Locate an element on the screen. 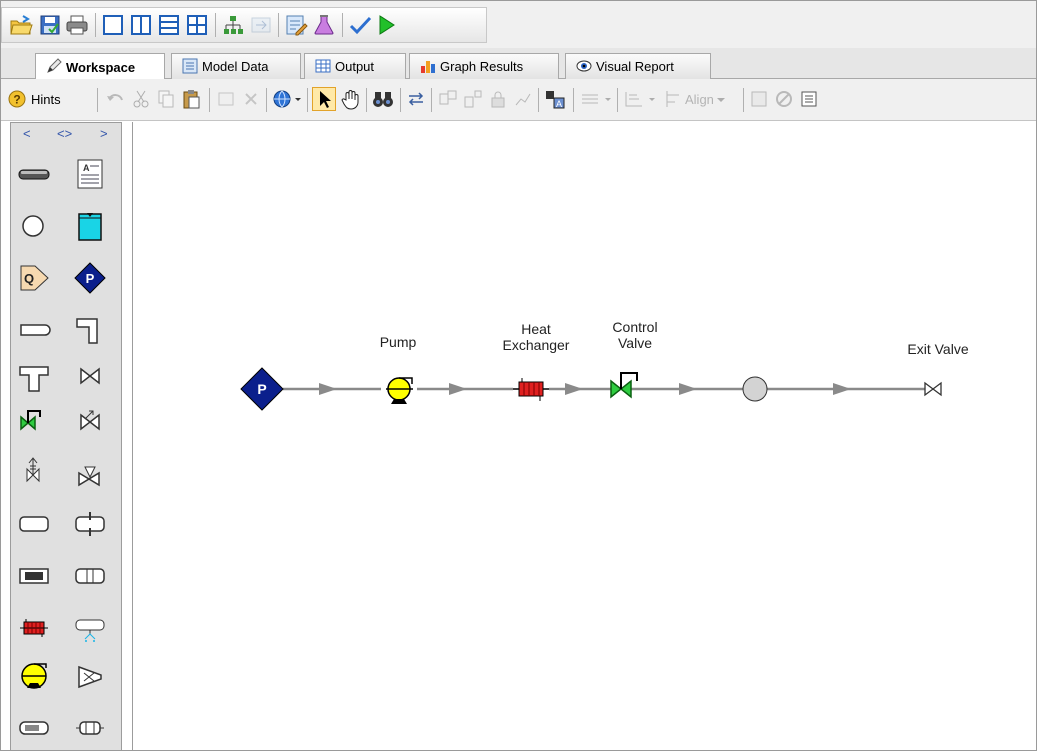 Image resolution: width=1037 pixels, height=751 pixels. model-data-icon is located at coordinates (190, 66).